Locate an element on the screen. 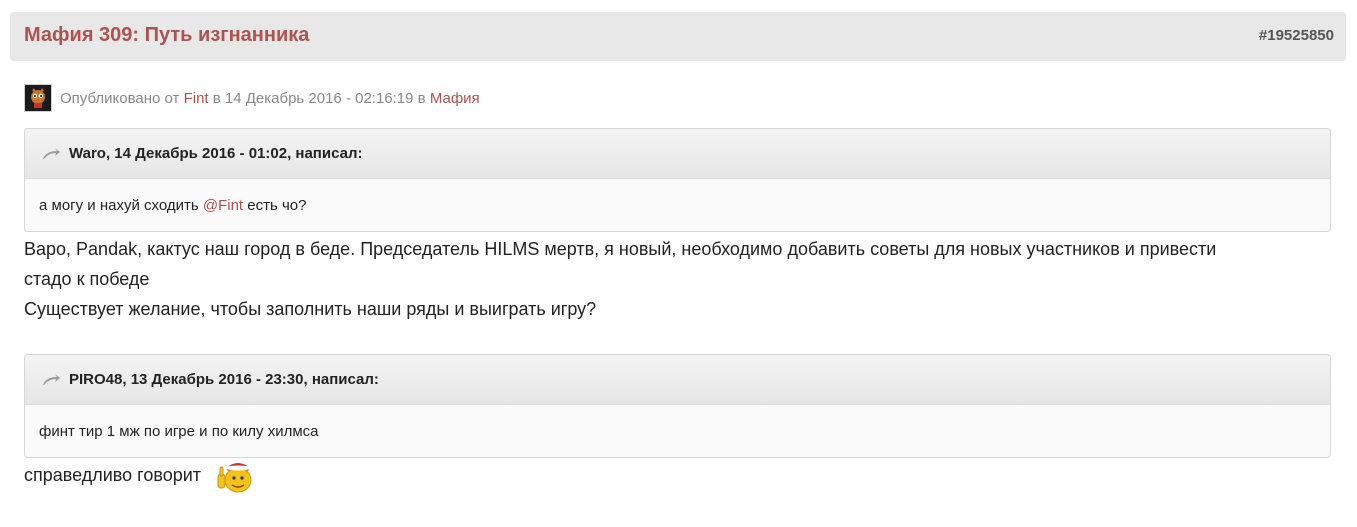 This screenshot has height=527, width=1357. post-body-line: справедливо говорит is located at coordinates (113, 474).